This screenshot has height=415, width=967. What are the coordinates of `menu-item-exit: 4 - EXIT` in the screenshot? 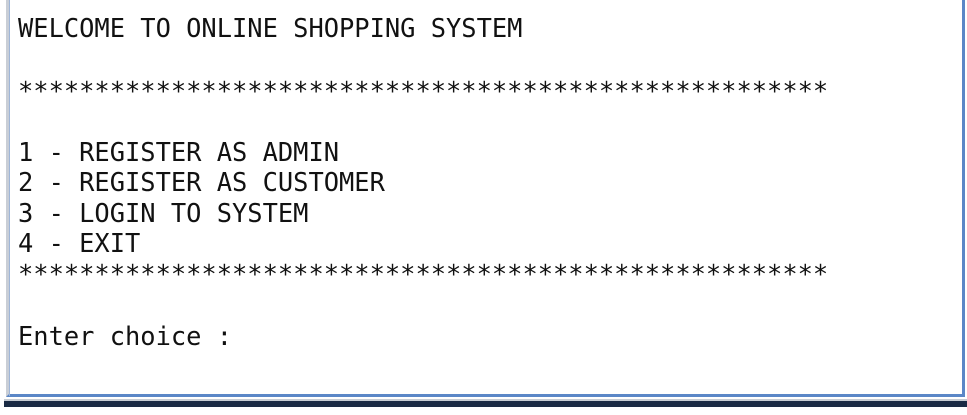 It's located at (79, 243).